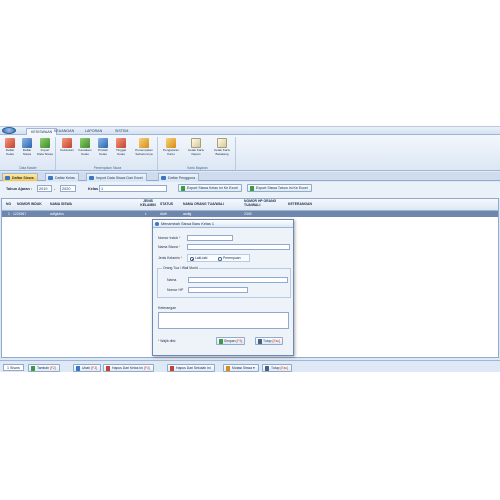  What do you see at coordinates (222, 152) in the screenshot?
I see `button-label: Cetak Kartu Belakang` at bounding box center [222, 152].